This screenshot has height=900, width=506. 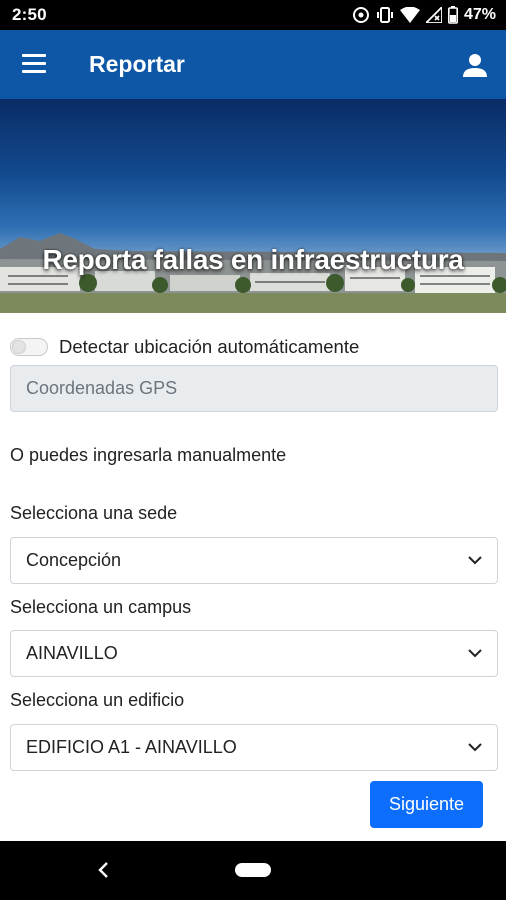 What do you see at coordinates (94, 513) in the screenshot?
I see `sede-label: Selecciona una sede` at bounding box center [94, 513].